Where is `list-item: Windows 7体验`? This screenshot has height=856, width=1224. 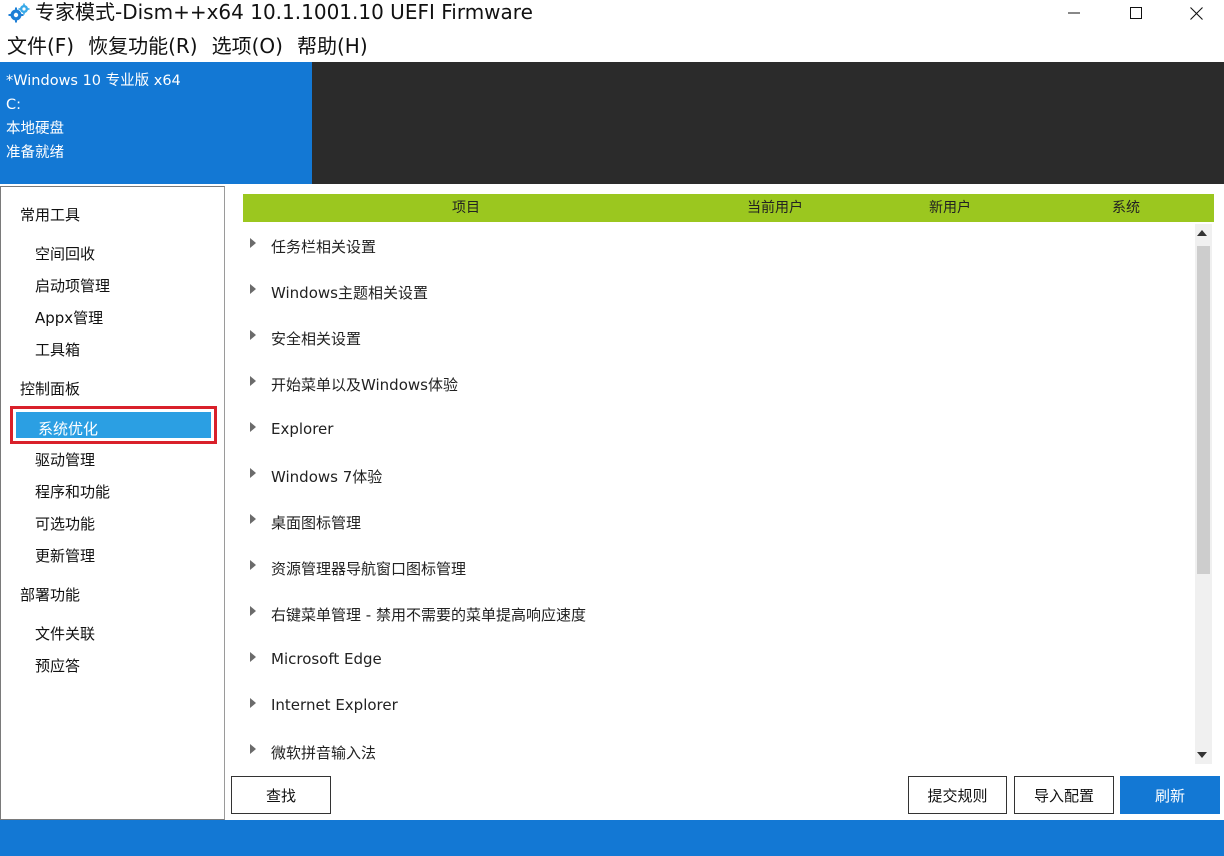
list-item: Windows 7体验 is located at coordinates (715, 477).